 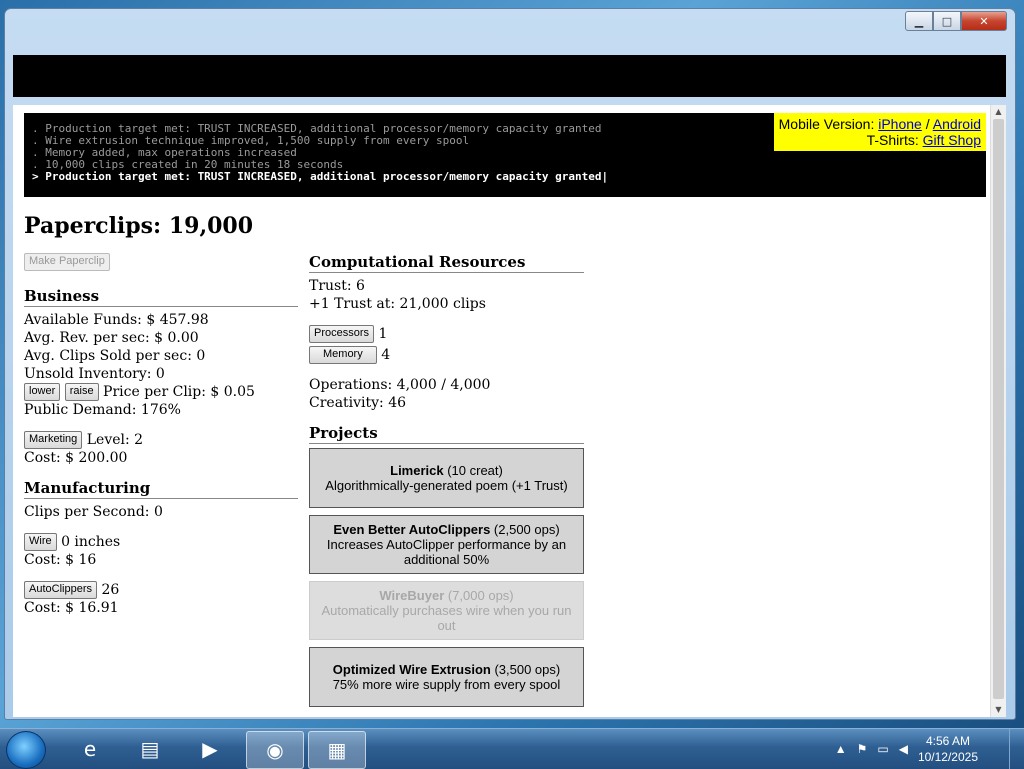 I want to click on clips-per-second: Clips per Second: 0, so click(x=93, y=512).